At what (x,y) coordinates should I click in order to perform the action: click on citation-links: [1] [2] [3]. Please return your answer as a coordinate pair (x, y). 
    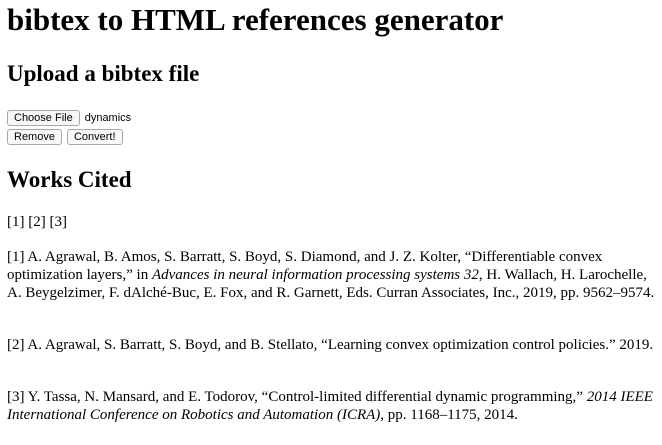
    Looking at the image, I should click on (37, 222).